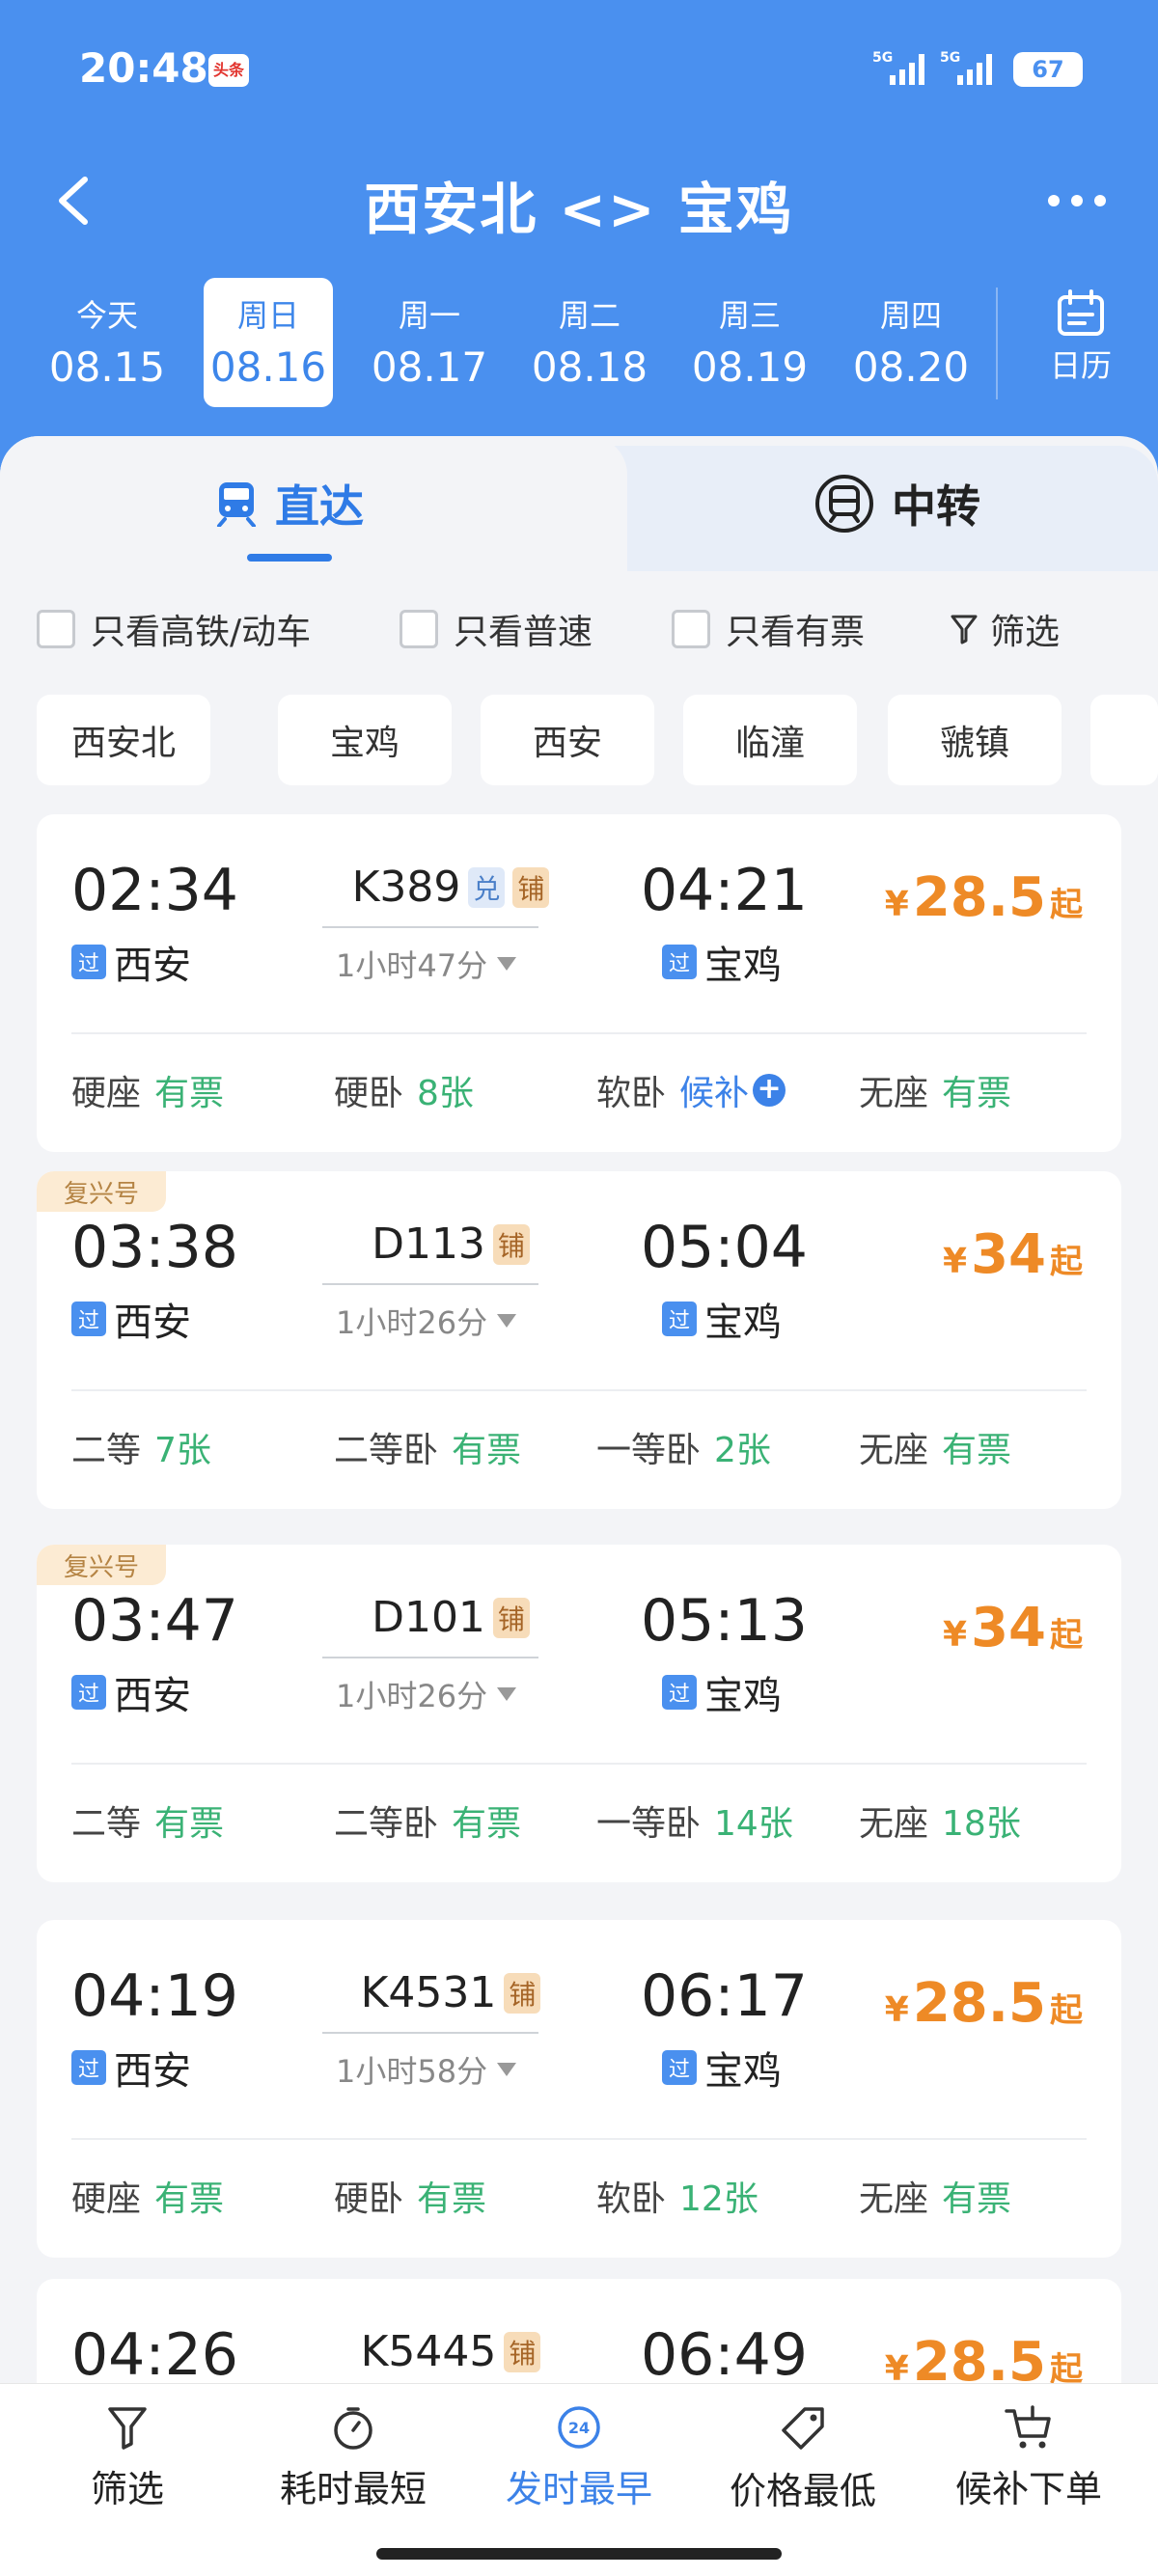  Describe the element at coordinates (428, 1993) in the screenshot. I see `train-number-text: K4531` at that location.